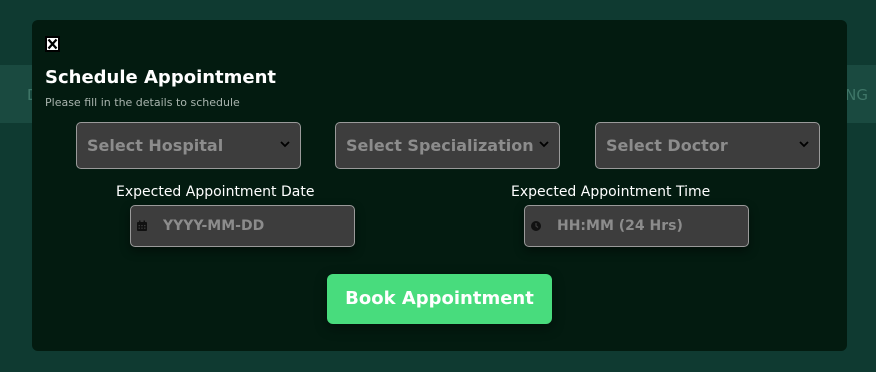 This screenshot has height=372, width=876. Describe the element at coordinates (611, 192) in the screenshot. I see `time-field-label: Expected Appointment Time` at that location.